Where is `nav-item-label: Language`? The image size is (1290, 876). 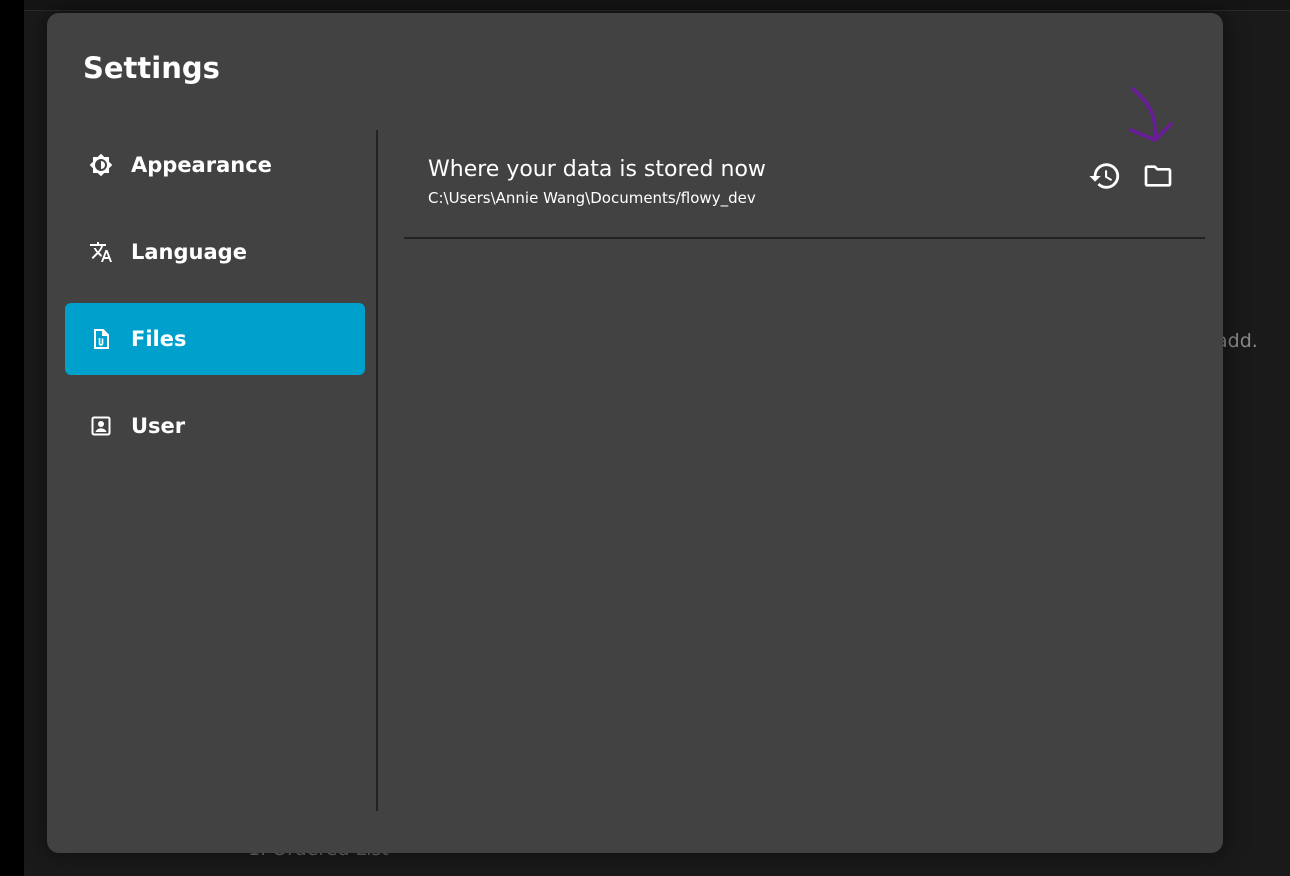
nav-item-label: Language is located at coordinates (189, 252).